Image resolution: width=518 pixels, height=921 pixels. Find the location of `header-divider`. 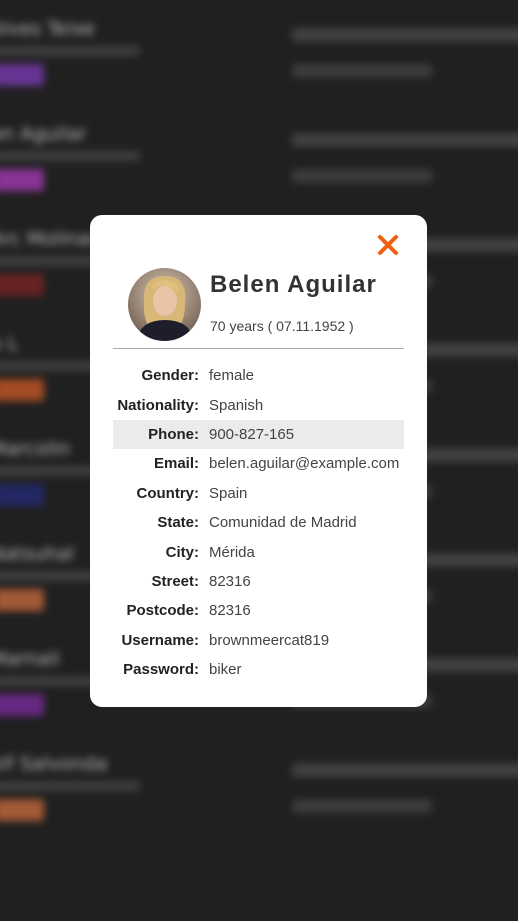

header-divider is located at coordinates (258, 348).